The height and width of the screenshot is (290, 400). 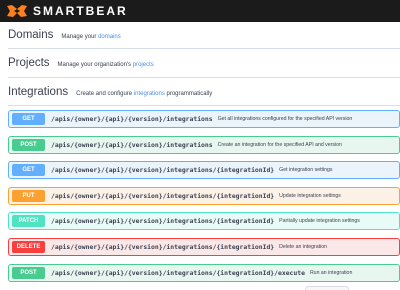 I want to click on top-bar: SMARTBEAR, so click(x=200, y=11).